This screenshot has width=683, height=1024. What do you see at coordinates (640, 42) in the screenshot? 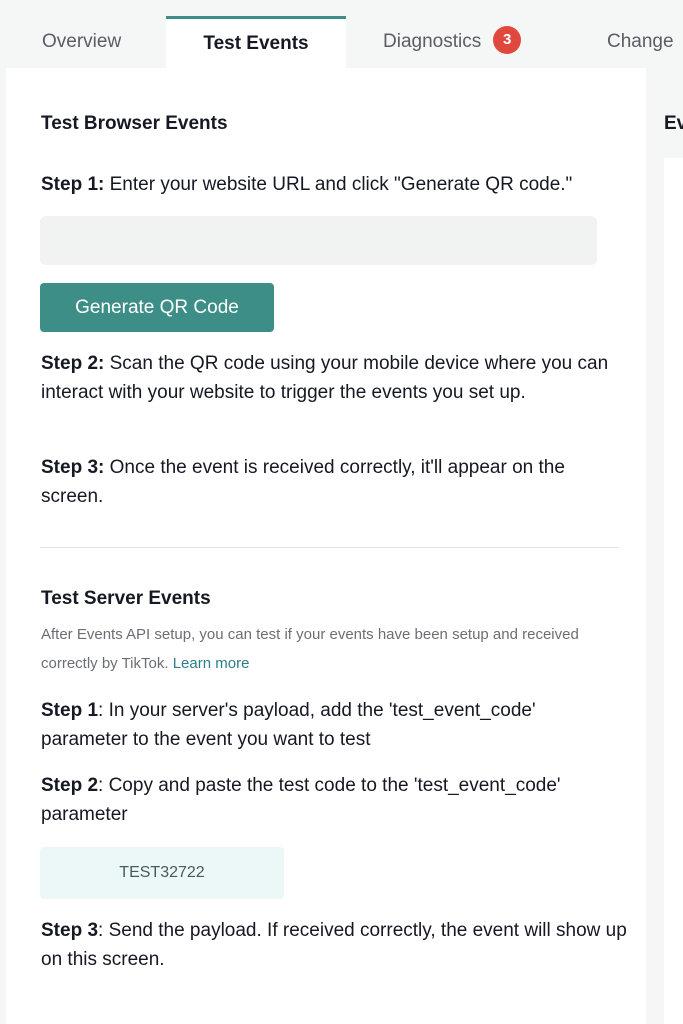
I see `tab-change: Change` at bounding box center [640, 42].